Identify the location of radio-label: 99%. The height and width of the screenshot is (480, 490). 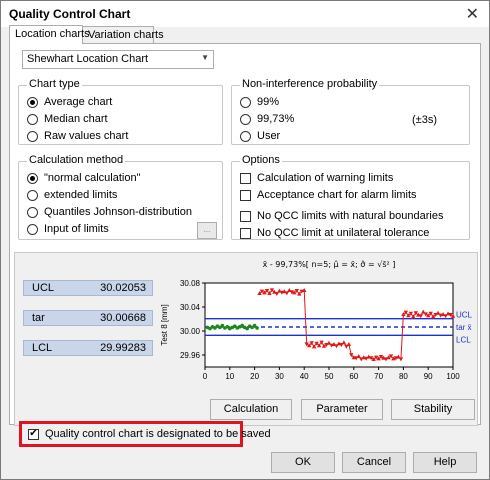
(268, 102).